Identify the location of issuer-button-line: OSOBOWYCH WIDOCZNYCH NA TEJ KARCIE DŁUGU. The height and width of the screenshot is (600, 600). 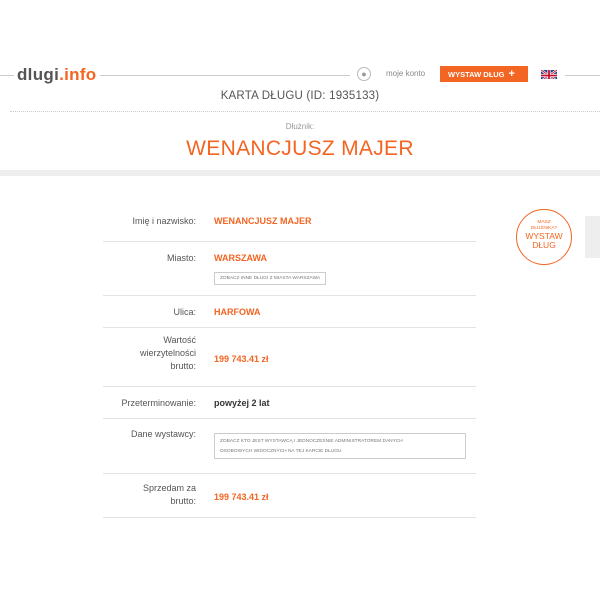
(281, 451).